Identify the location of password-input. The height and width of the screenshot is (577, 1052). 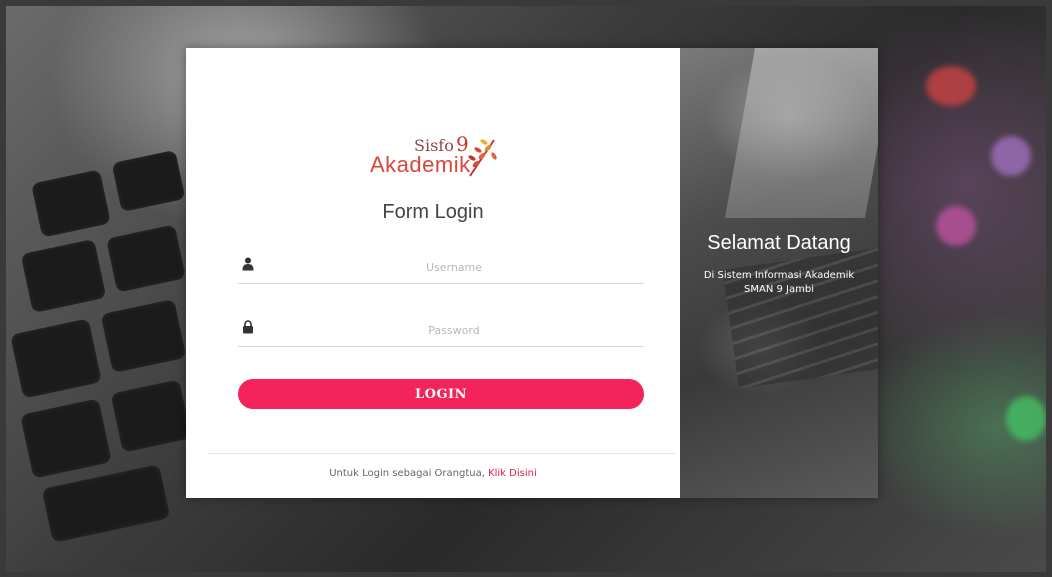
(454, 330).